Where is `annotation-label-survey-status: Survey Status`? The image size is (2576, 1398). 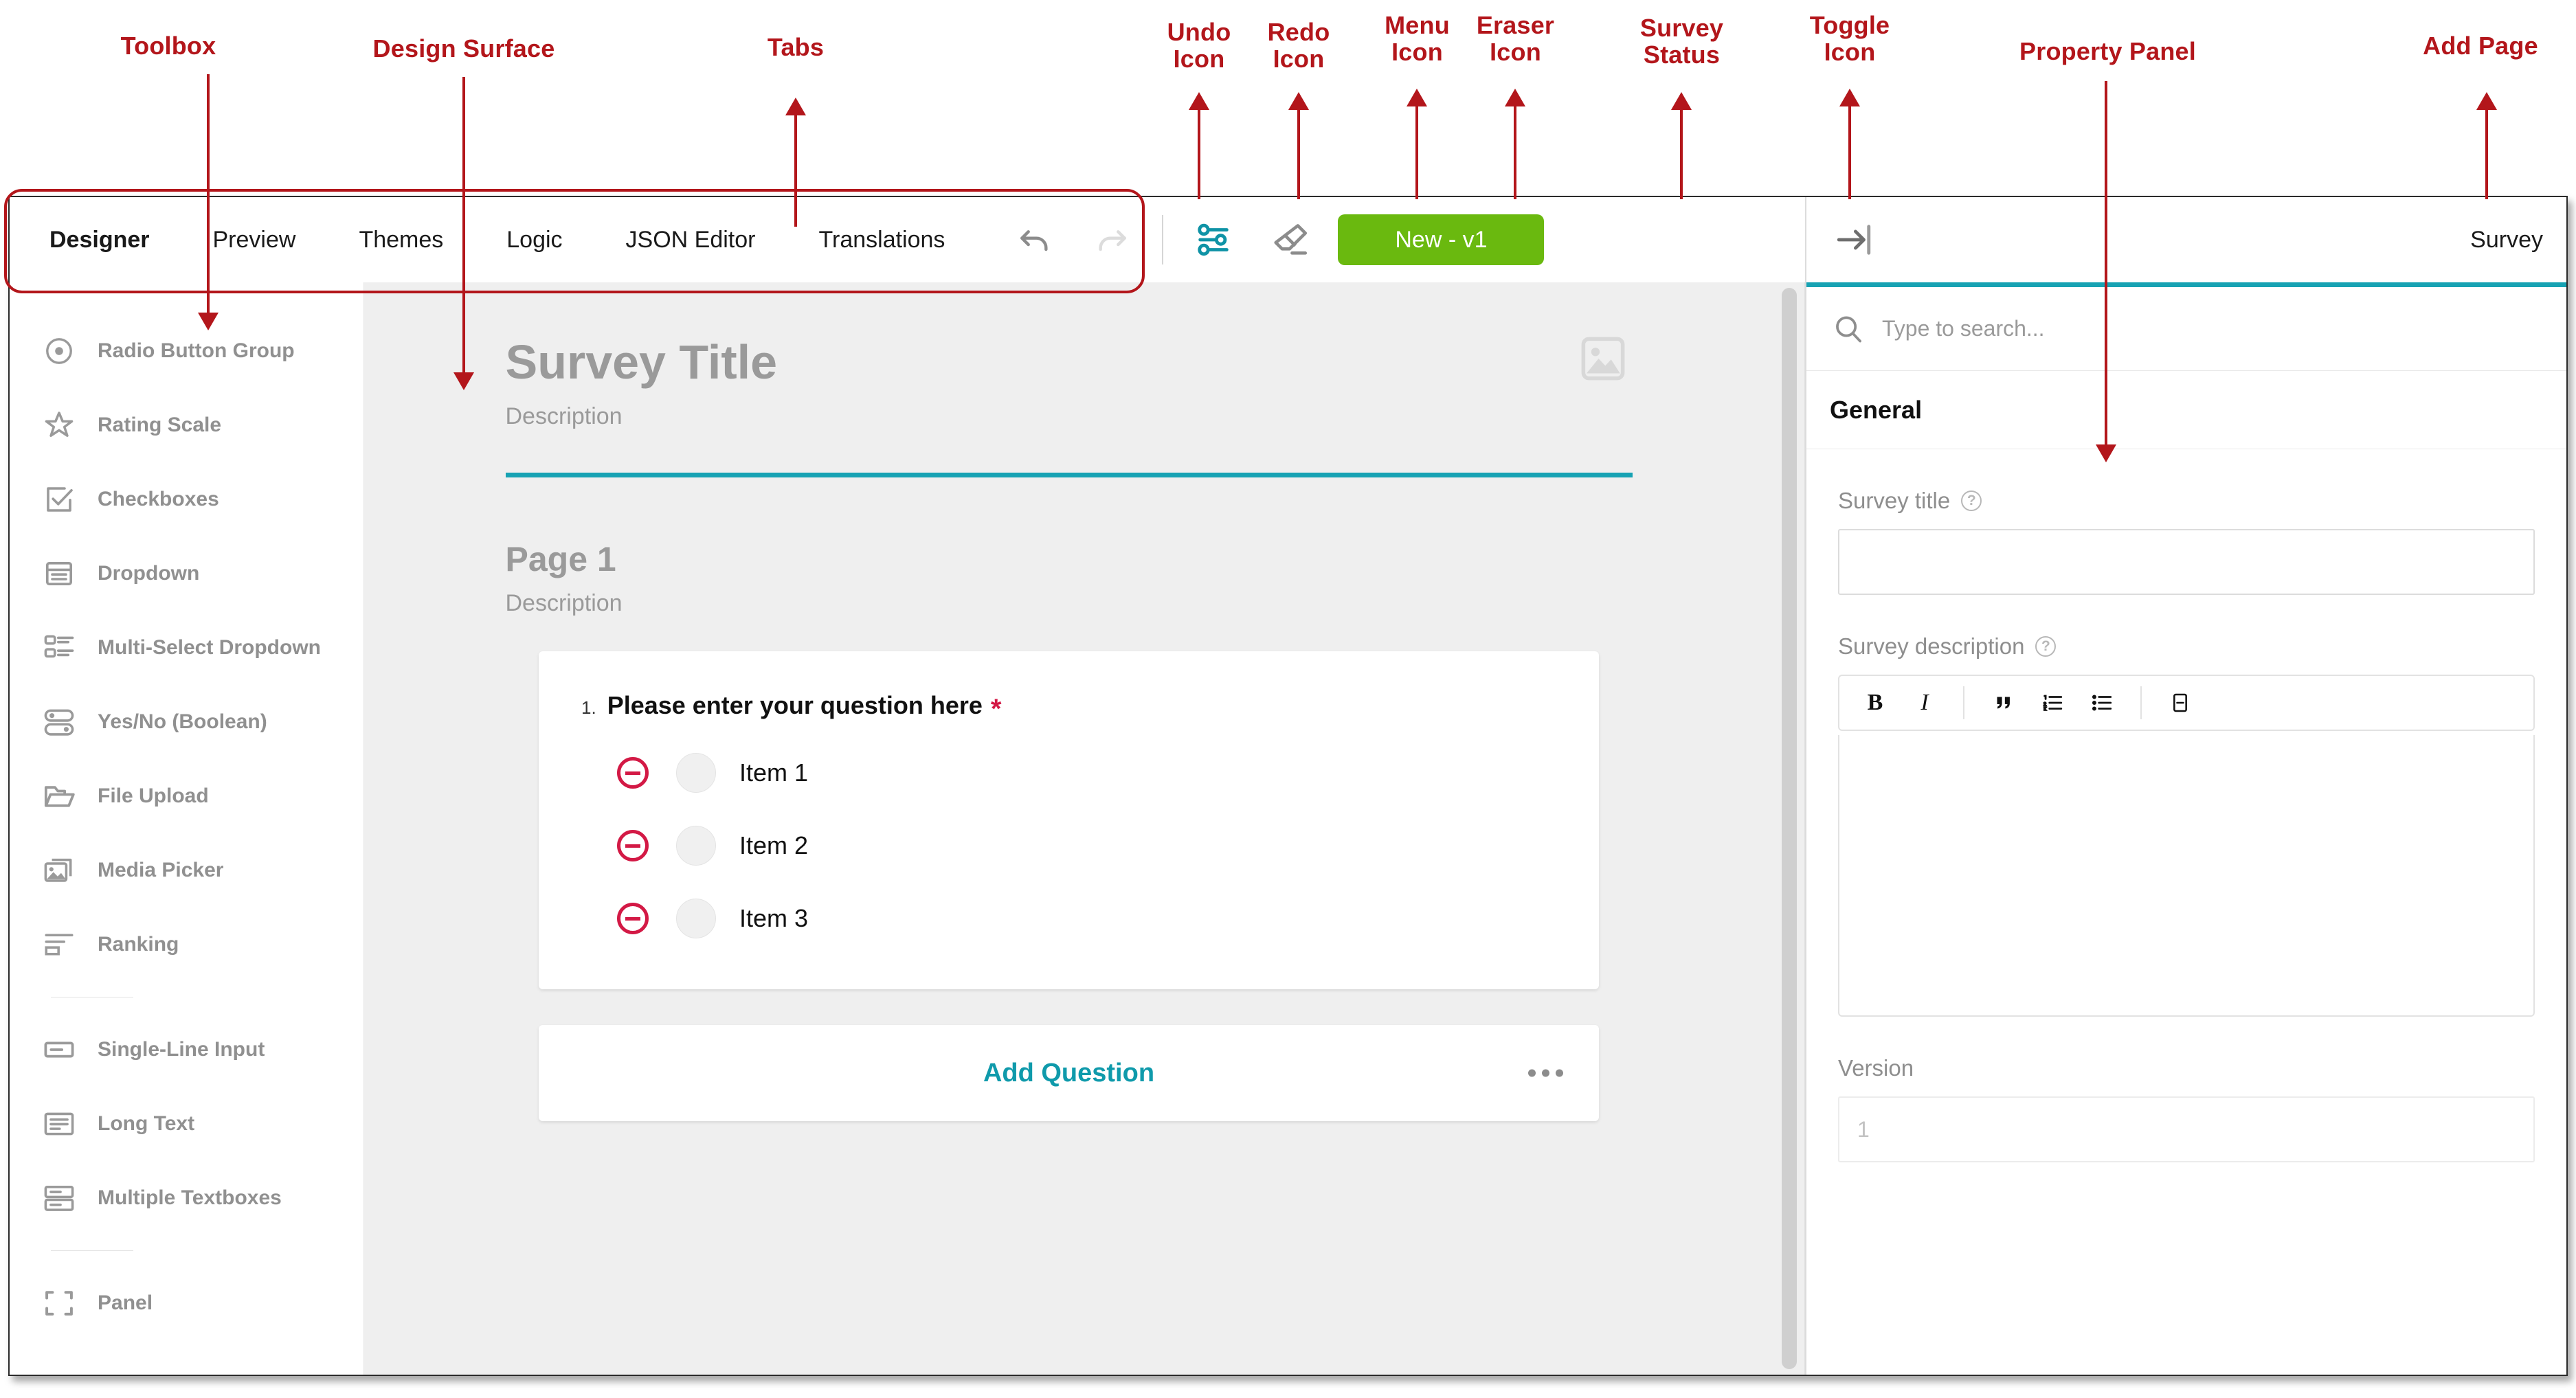
annotation-label-survey-status: Survey Status is located at coordinates (1682, 41).